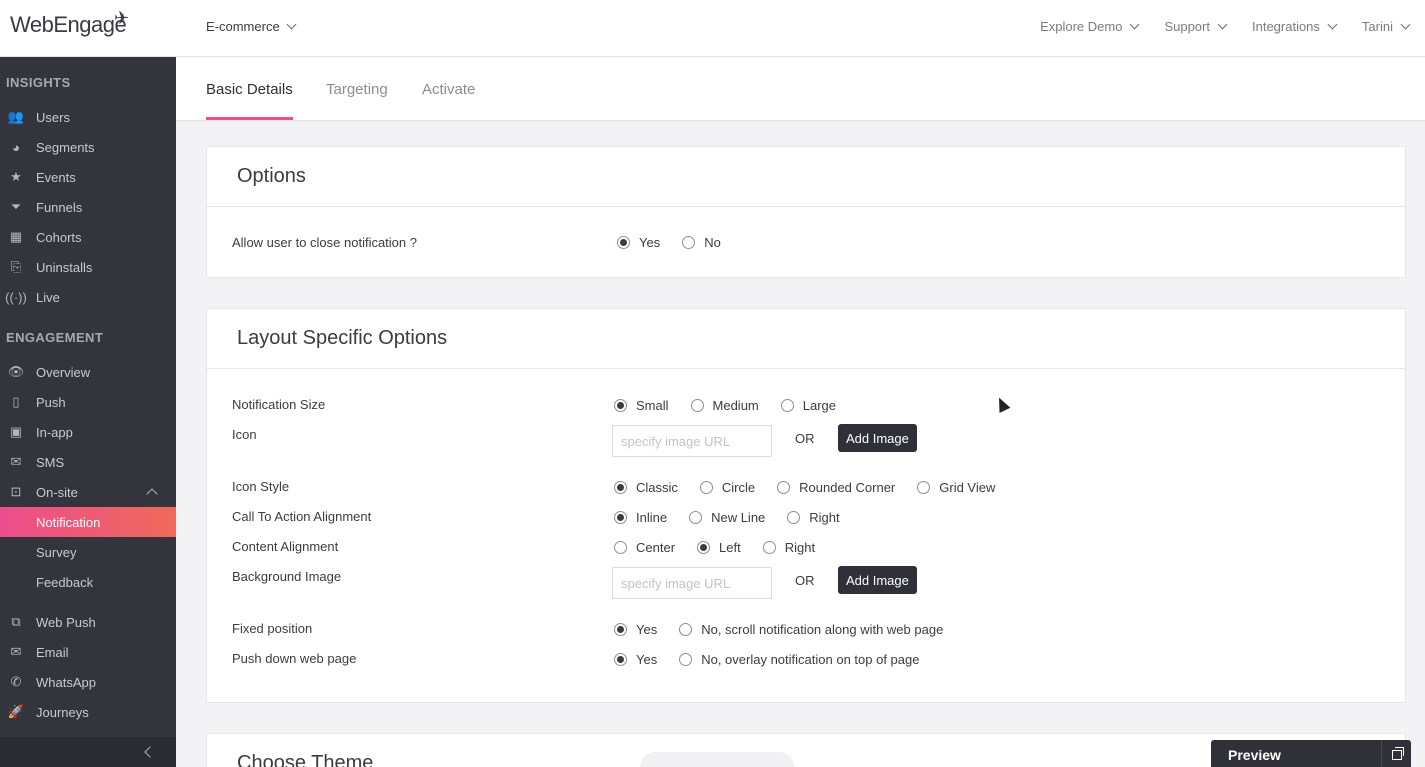 The height and width of the screenshot is (767, 1425). Describe the element at coordinates (88, 462) in the screenshot. I see `sidebar-item-sms: ✉ SMS` at that location.